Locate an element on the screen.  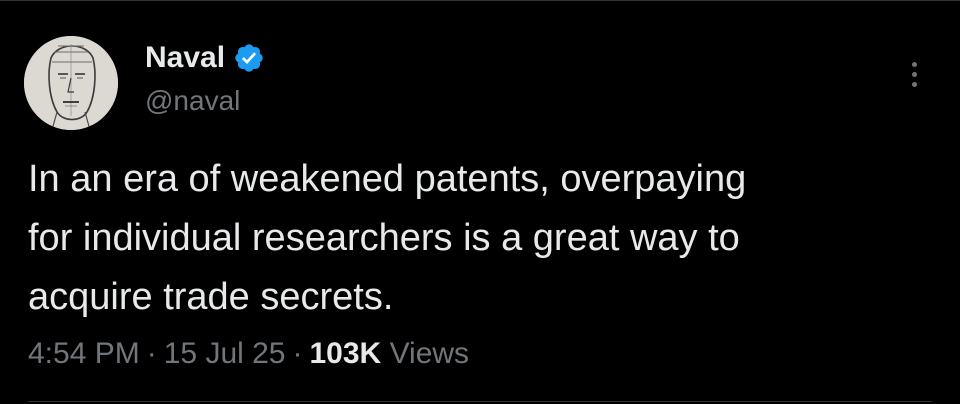
display-name: Naval is located at coordinates (185, 58).